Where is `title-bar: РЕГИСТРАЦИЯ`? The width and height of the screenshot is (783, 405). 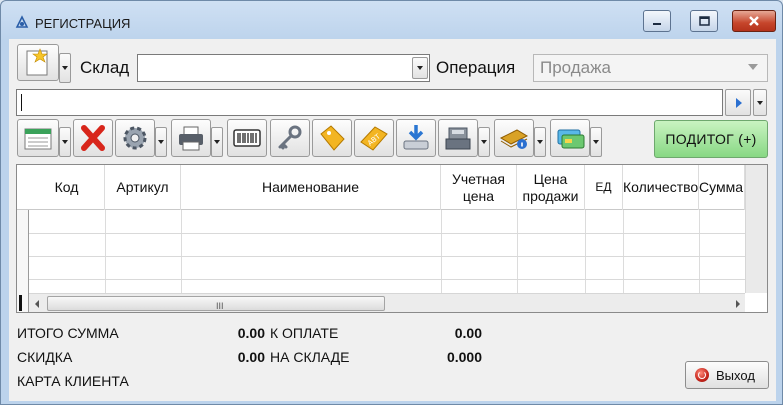 title-bar: РЕГИСТРАЦИЯ is located at coordinates (391, 20).